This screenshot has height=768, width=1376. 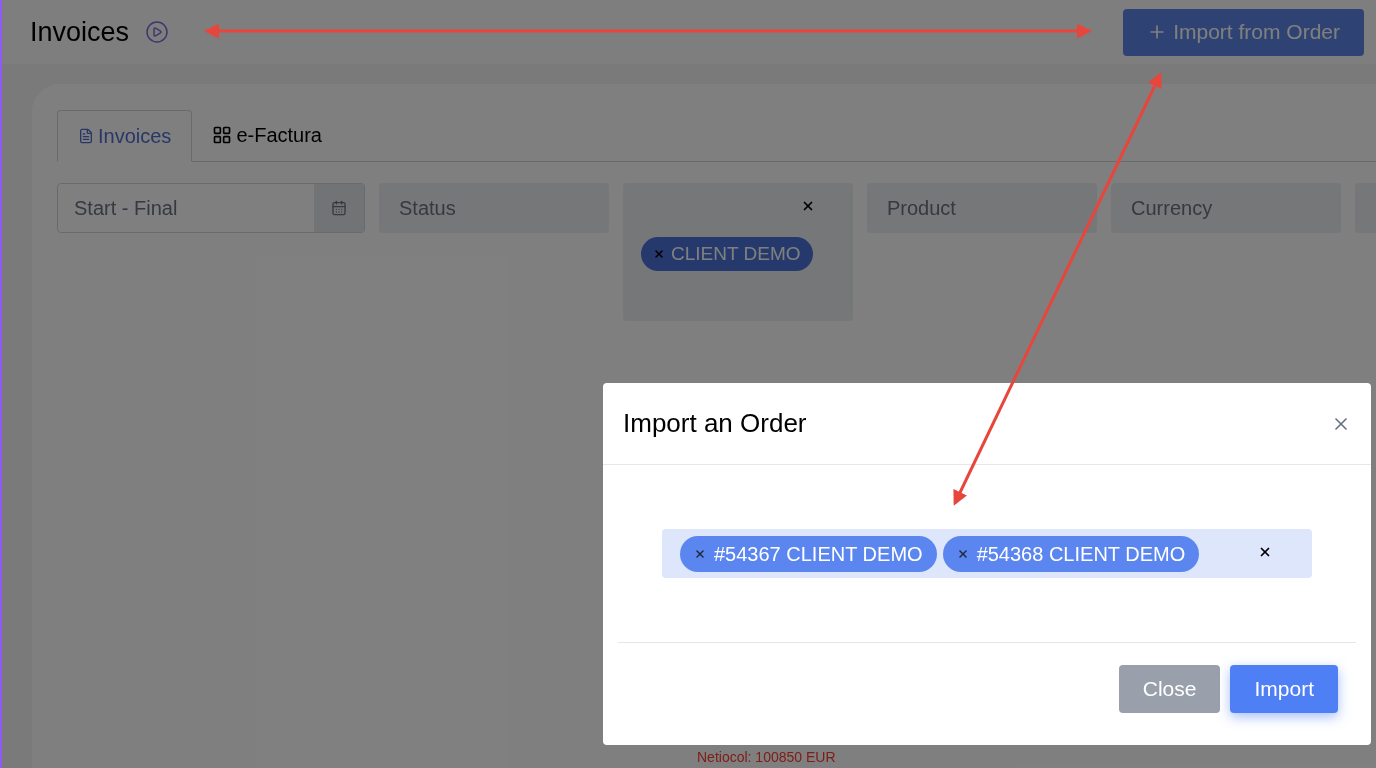 What do you see at coordinates (211, 208) in the screenshot?
I see `date-range-field: Start - Final` at bounding box center [211, 208].